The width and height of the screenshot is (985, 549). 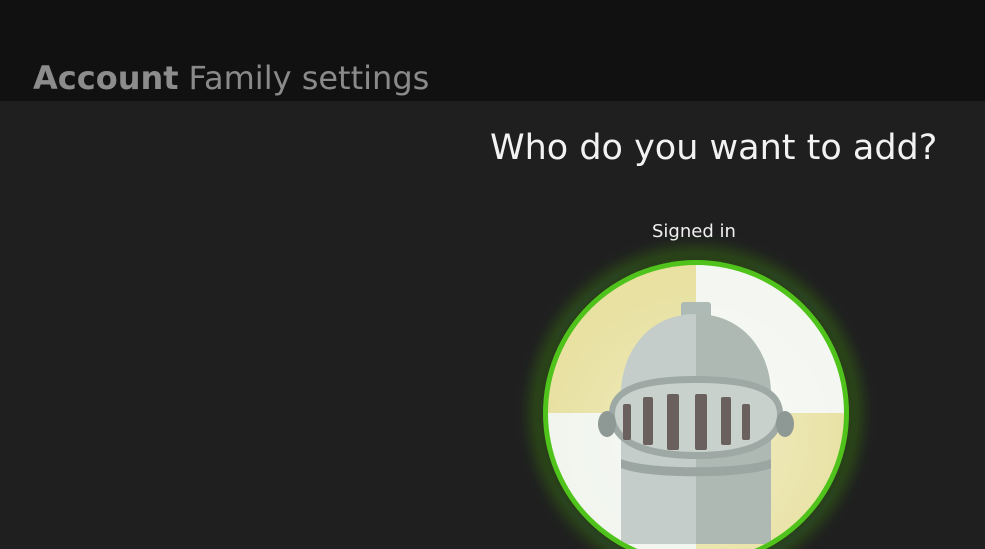 What do you see at coordinates (694, 231) in the screenshot?
I see `signed-in-label: Signed in` at bounding box center [694, 231].